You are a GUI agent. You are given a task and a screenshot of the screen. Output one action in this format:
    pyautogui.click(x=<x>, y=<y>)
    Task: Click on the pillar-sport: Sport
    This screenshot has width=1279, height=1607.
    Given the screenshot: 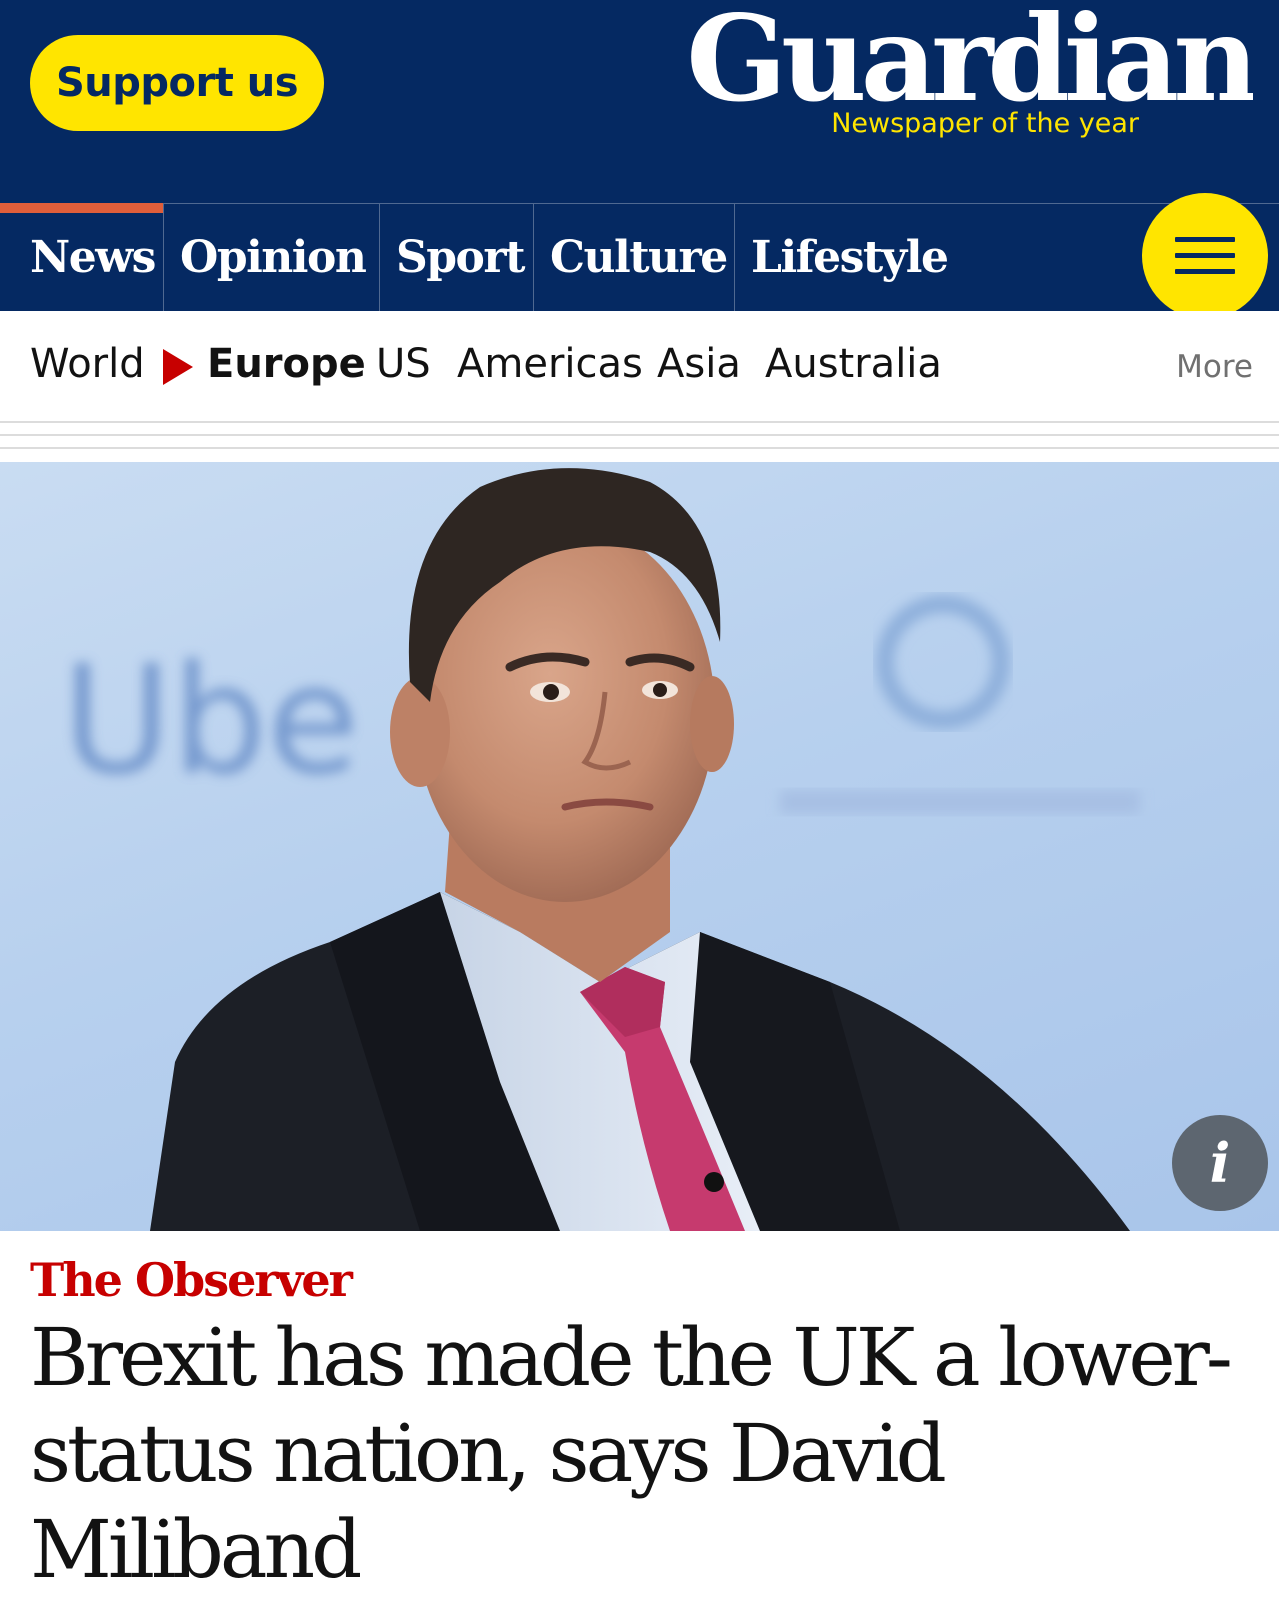 What is the action you would take?
    pyautogui.click(x=456, y=257)
    